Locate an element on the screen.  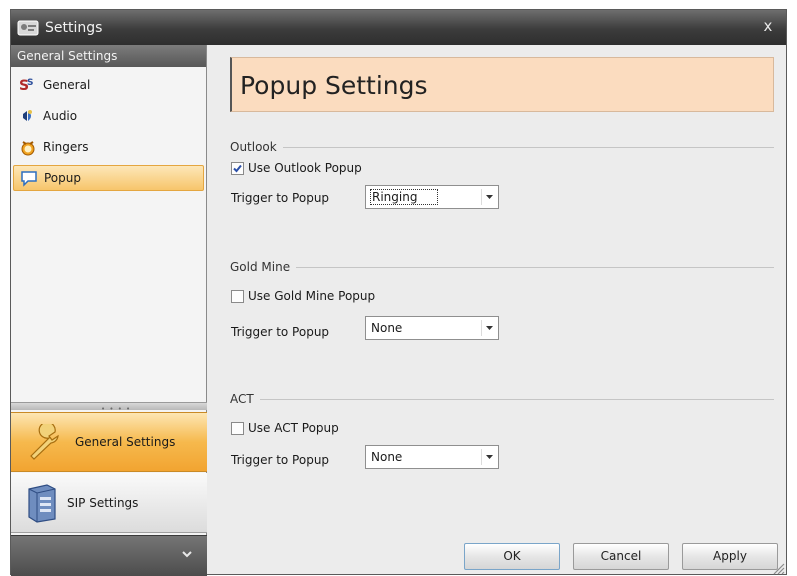
section-title-text: ACT is located at coordinates (242, 399).